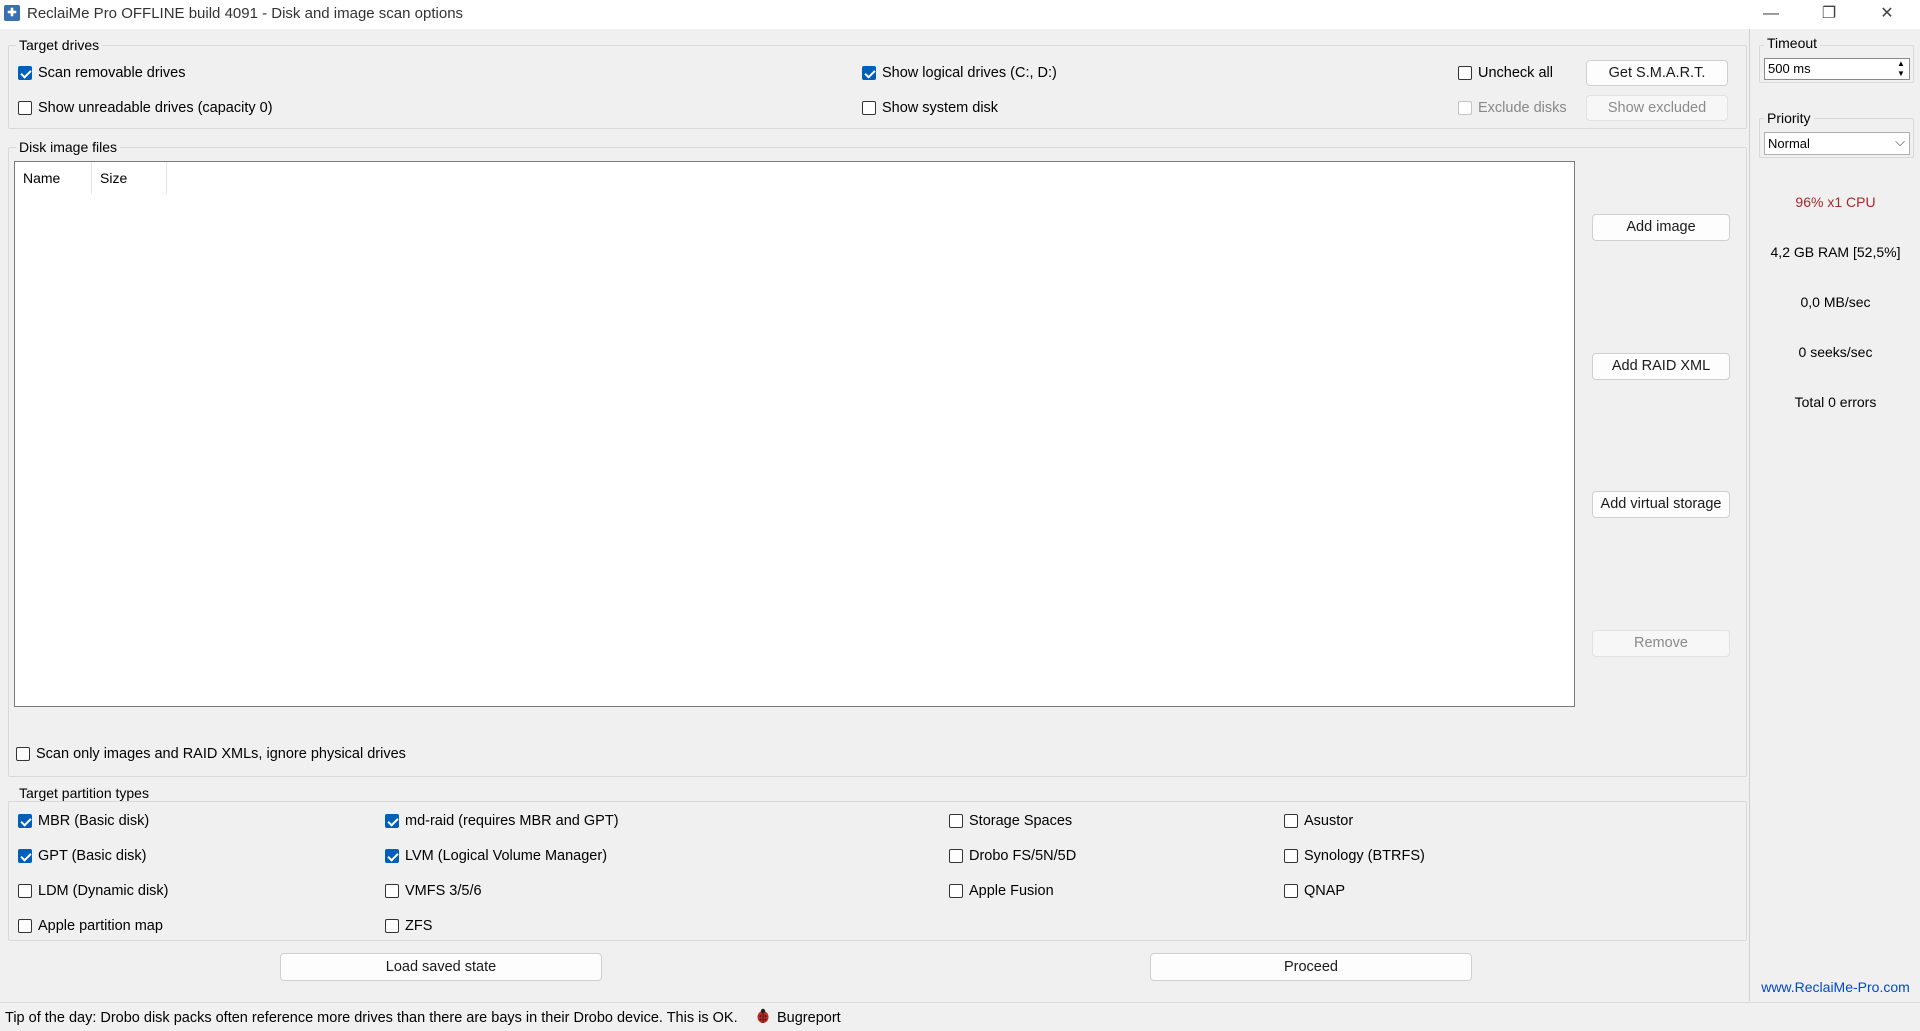  I want to click on spin-down-icon: ▼, so click(1901, 74).